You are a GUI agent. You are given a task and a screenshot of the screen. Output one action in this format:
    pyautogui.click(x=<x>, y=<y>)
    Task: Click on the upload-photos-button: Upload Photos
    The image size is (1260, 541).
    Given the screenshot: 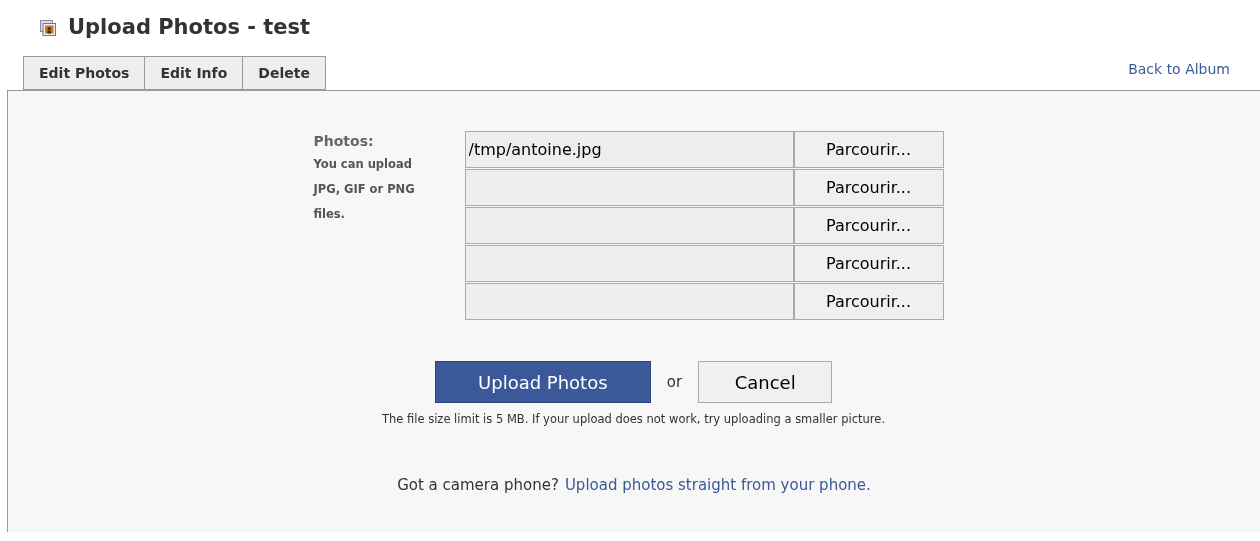 What is the action you would take?
    pyautogui.click(x=542, y=382)
    